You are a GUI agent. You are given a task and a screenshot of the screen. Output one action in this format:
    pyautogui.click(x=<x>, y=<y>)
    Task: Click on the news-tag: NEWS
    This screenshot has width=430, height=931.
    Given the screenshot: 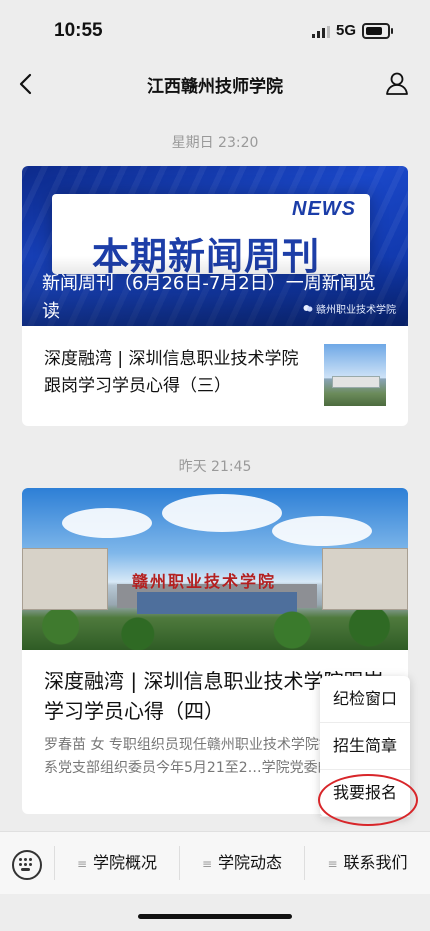 What is the action you would take?
    pyautogui.click(x=324, y=209)
    